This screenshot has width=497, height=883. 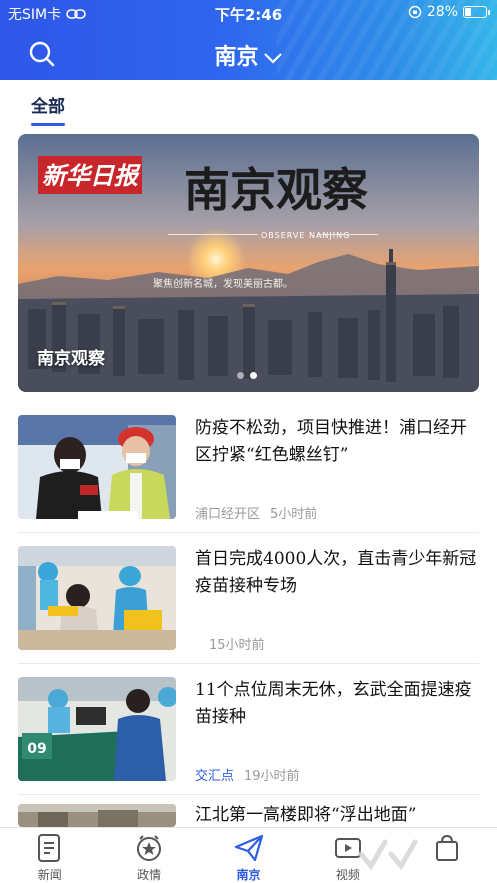 I want to click on nav-politics: 政情, so click(x=148, y=855).